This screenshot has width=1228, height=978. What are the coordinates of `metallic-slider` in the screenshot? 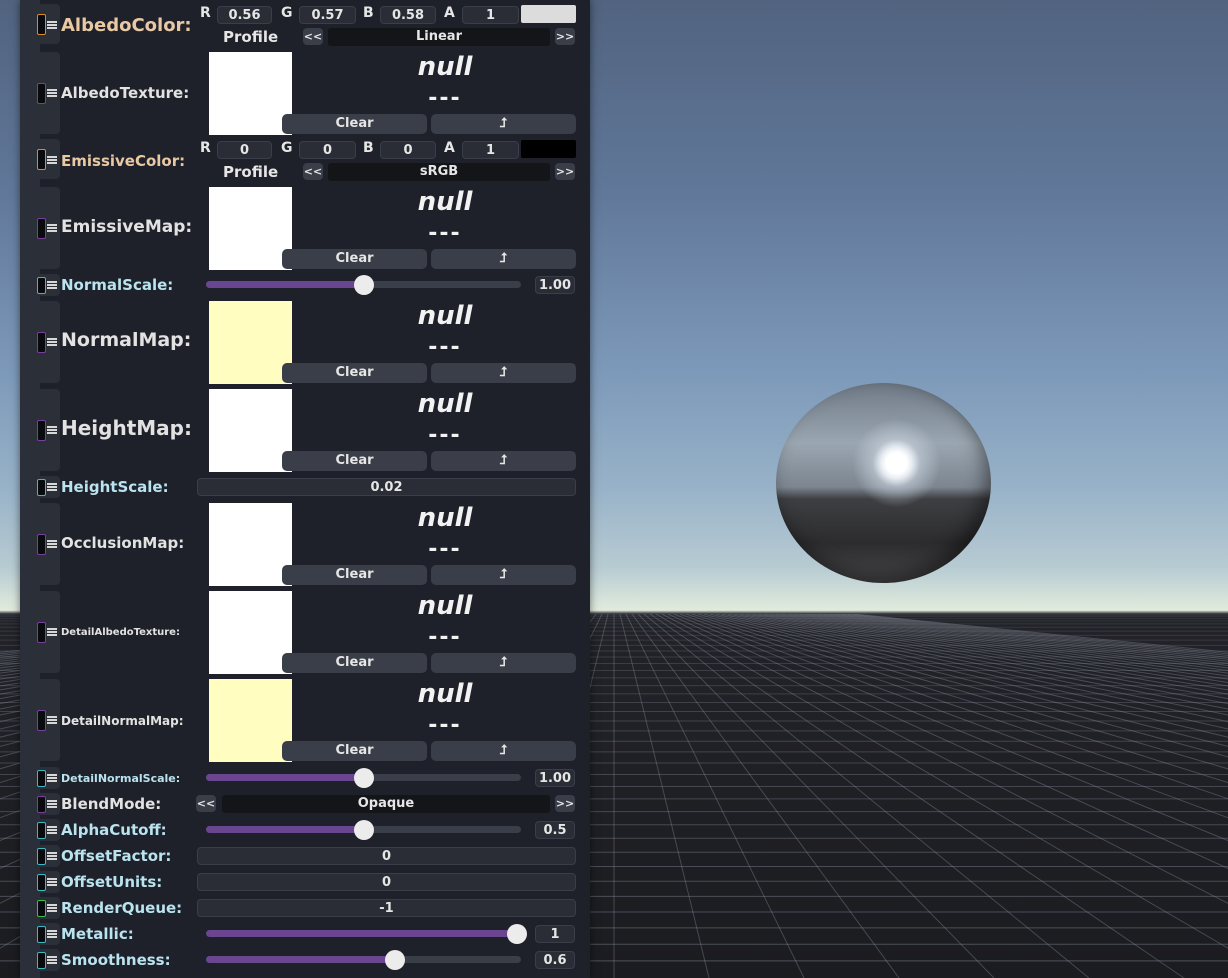 It's located at (363, 933).